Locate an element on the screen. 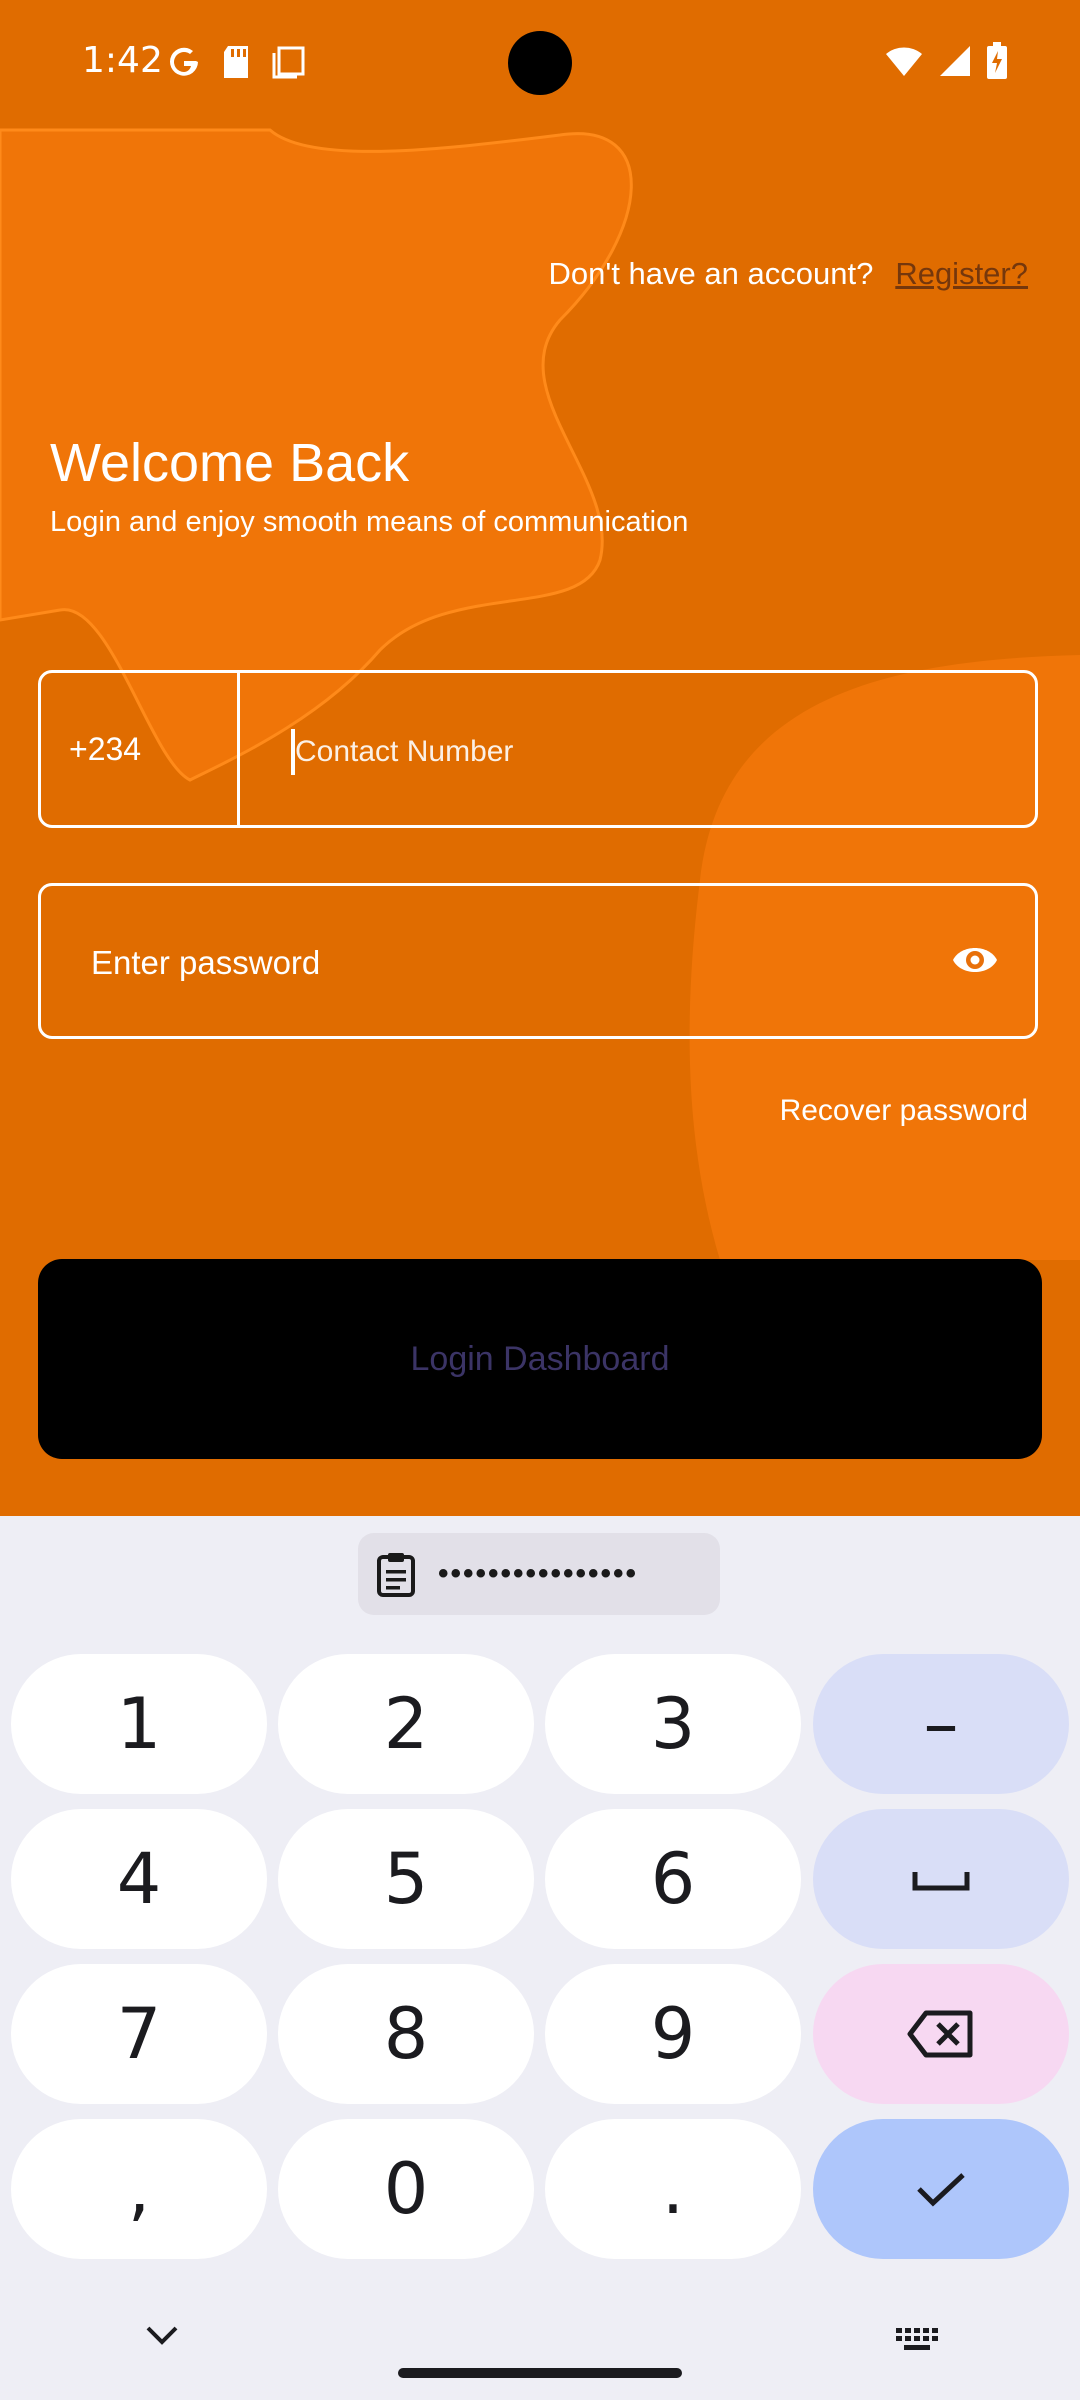 The image size is (1080, 2400). clipboard-preview: •••••••••••••••• is located at coordinates (538, 1573).